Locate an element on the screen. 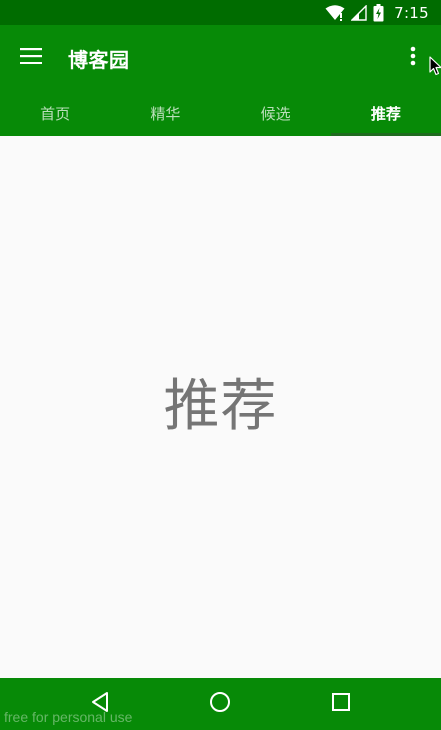  page-label: 推荐 is located at coordinates (220, 406).